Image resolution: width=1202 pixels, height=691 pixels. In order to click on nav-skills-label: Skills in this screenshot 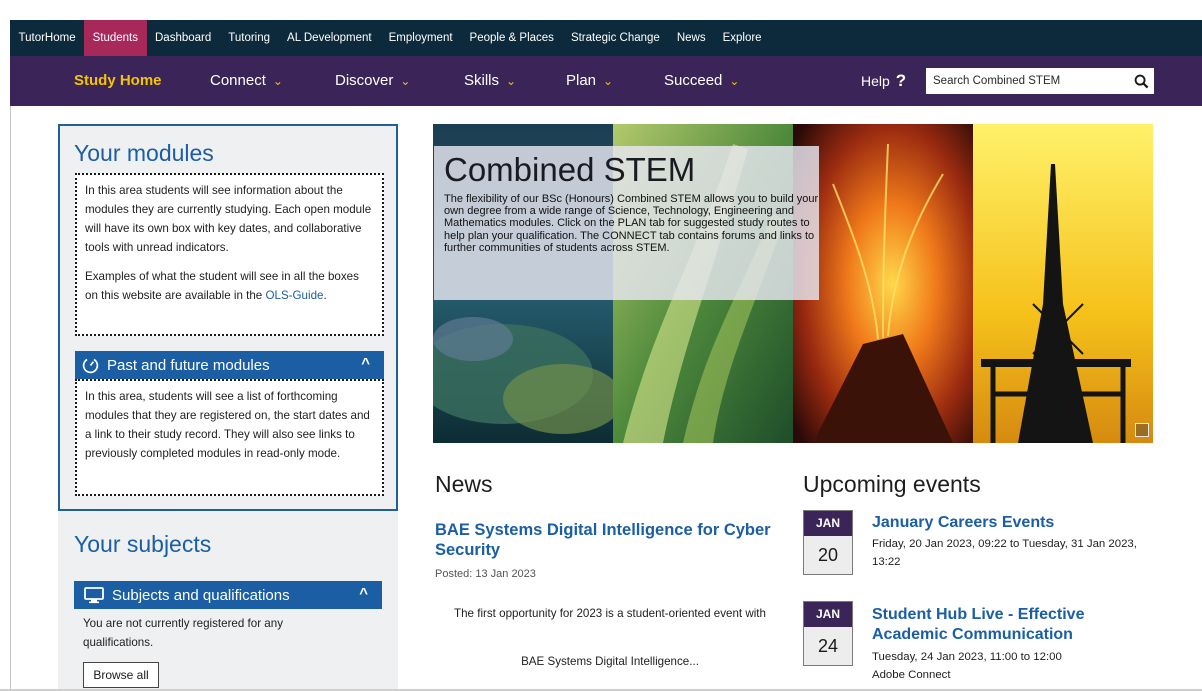, I will do `click(482, 80)`.